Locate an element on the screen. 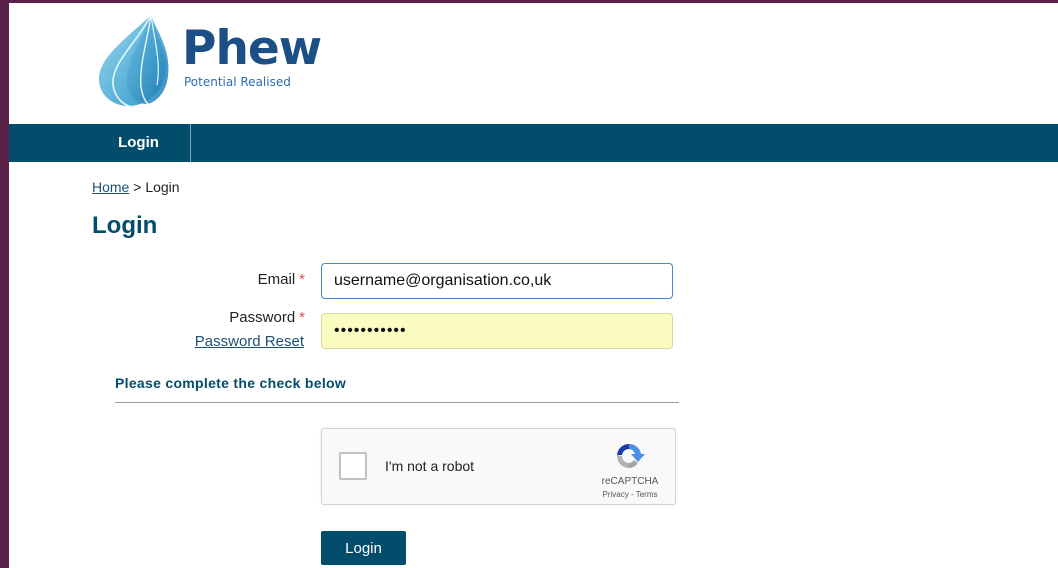 This screenshot has height=568, width=1058. password-required-marker: * is located at coordinates (302, 317).